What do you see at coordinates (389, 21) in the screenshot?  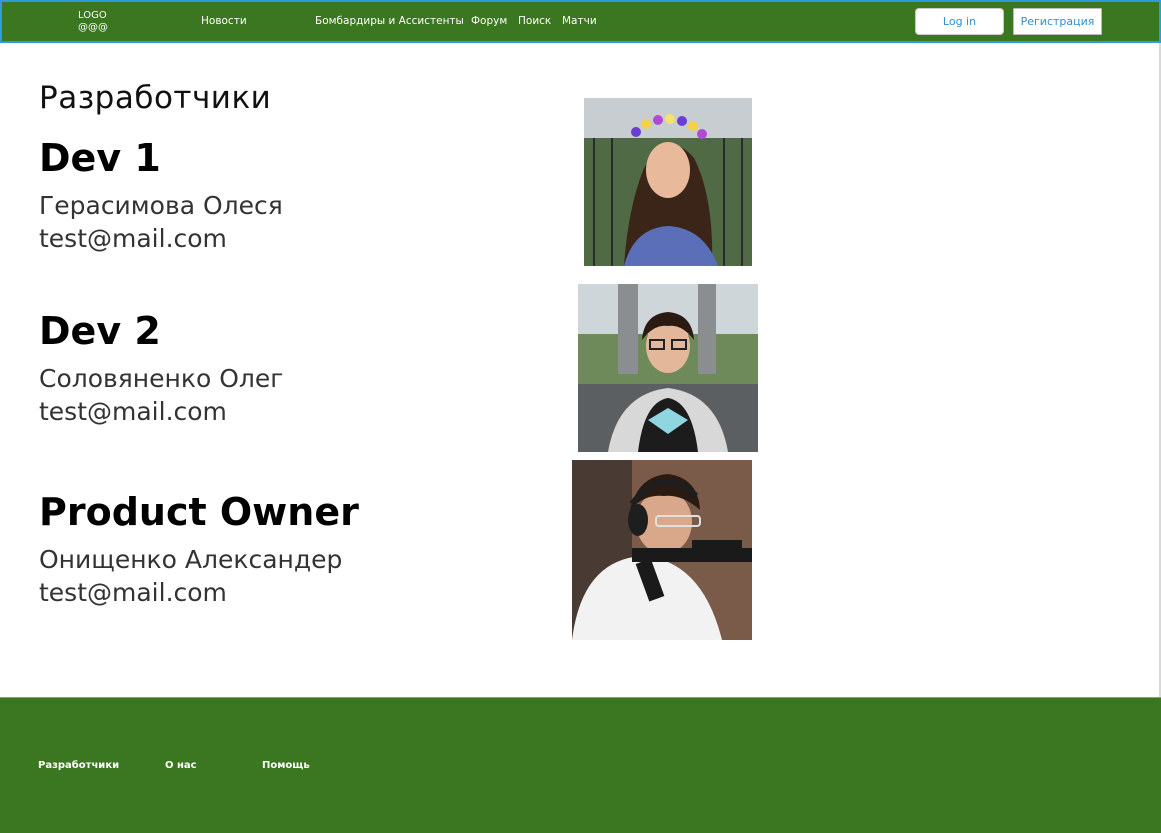 I see `nav-scorers: Бомбардиры и Ассистенты` at bounding box center [389, 21].